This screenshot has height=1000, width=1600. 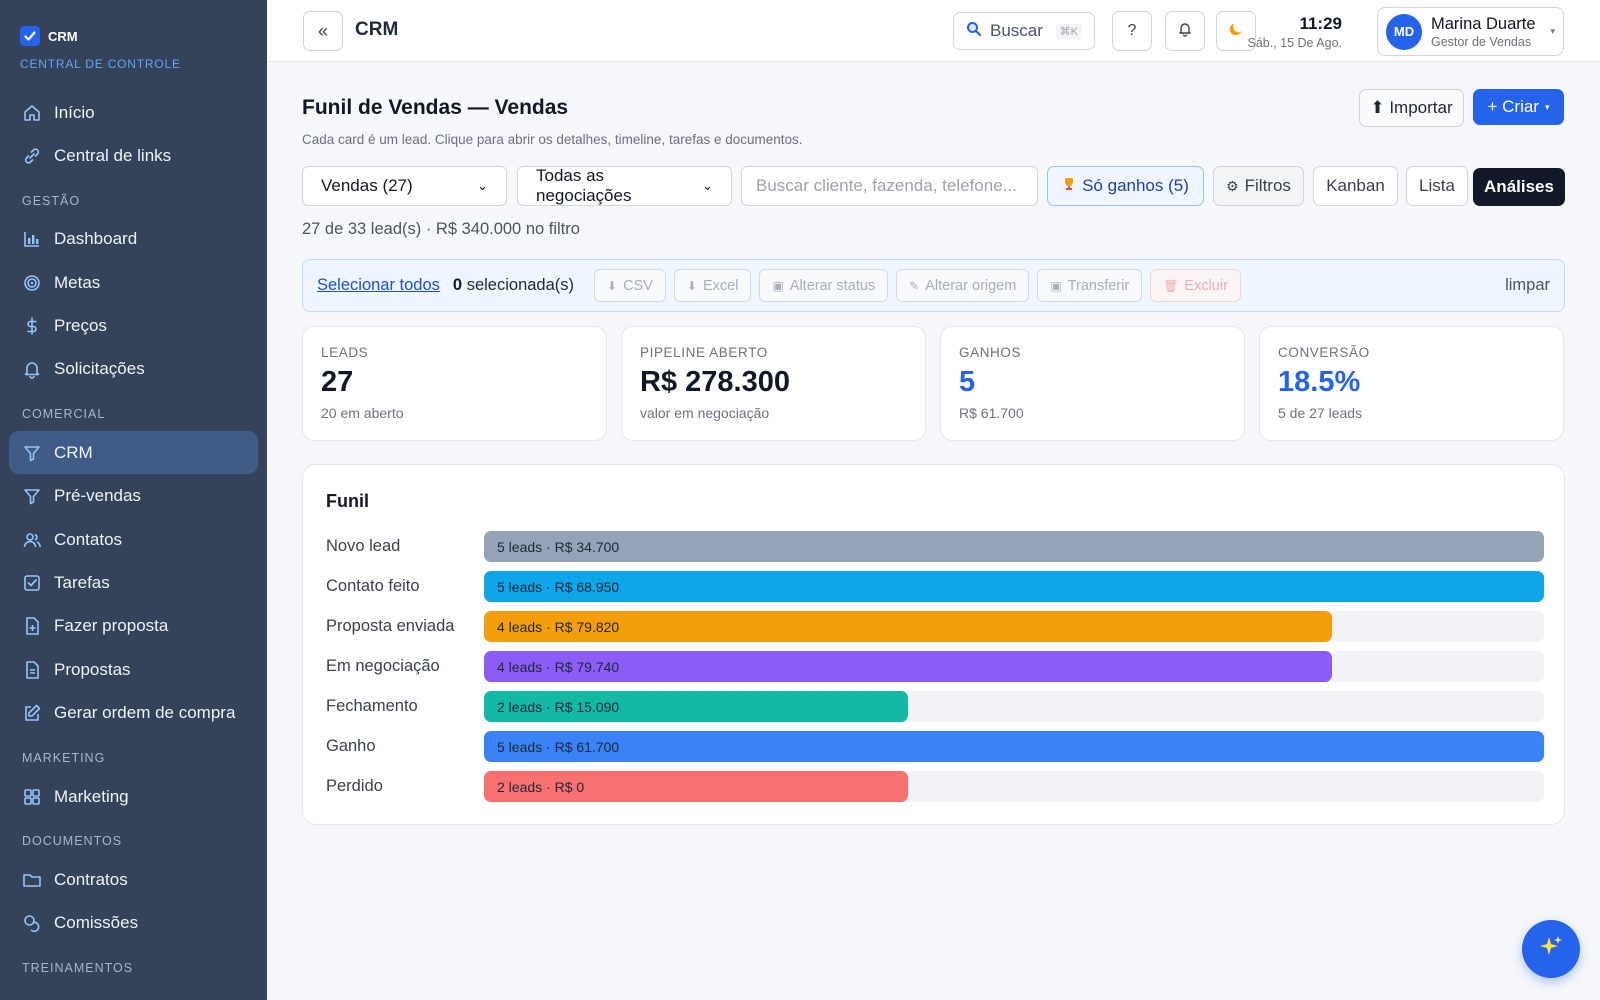 I want to click on funnel-row: Ganho 5 leads · R$ 61.700, so click(x=935, y=746).